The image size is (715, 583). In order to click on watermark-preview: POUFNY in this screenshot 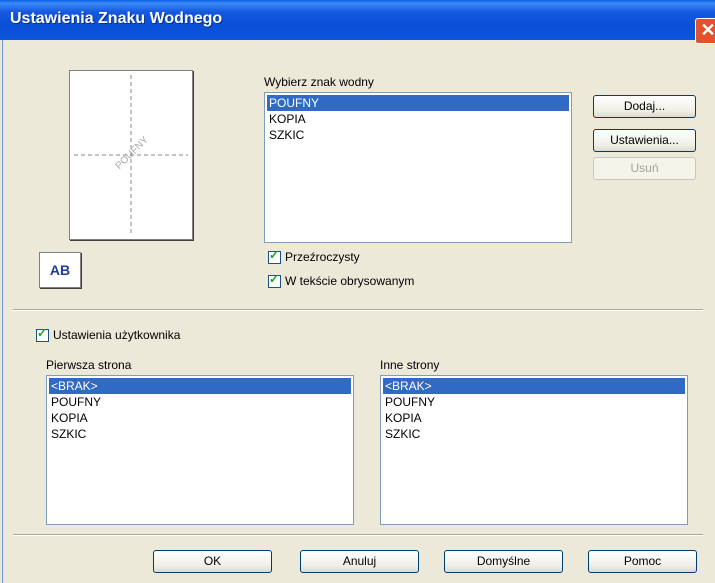, I will do `click(131, 155)`.